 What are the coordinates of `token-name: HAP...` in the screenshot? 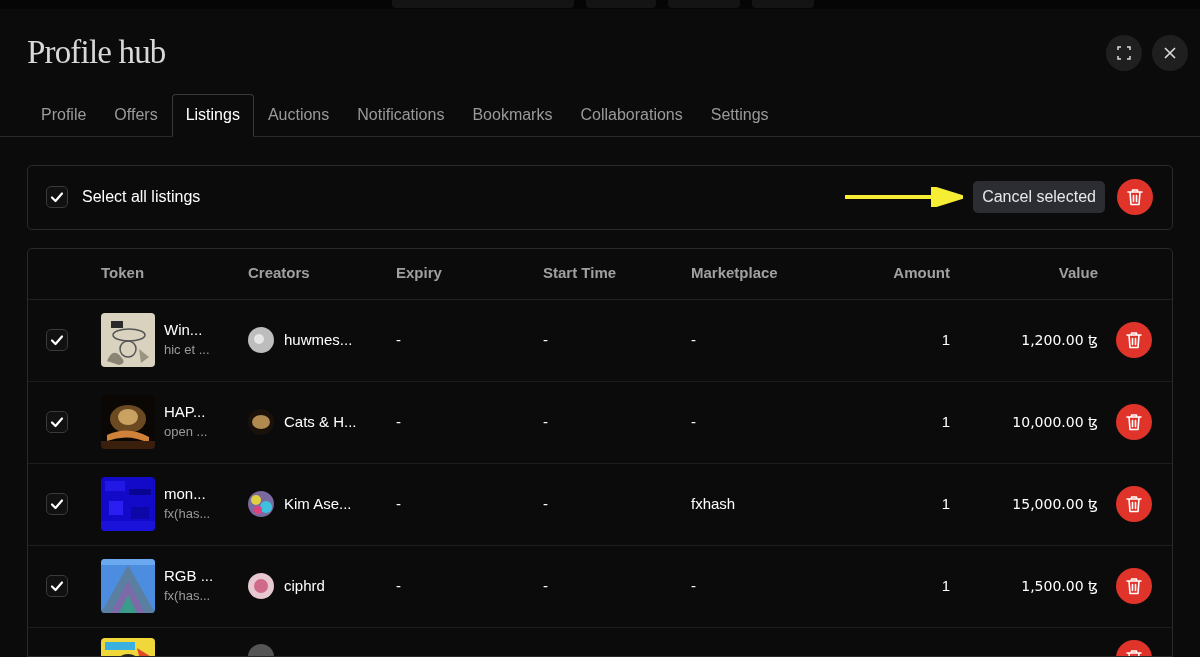 It's located at (185, 412).